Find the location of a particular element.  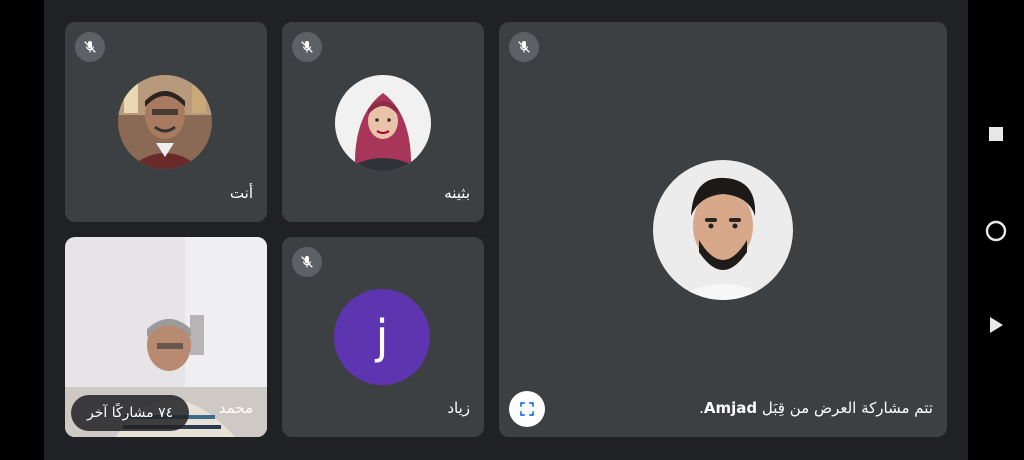

fullscreen-icon is located at coordinates (527, 409).